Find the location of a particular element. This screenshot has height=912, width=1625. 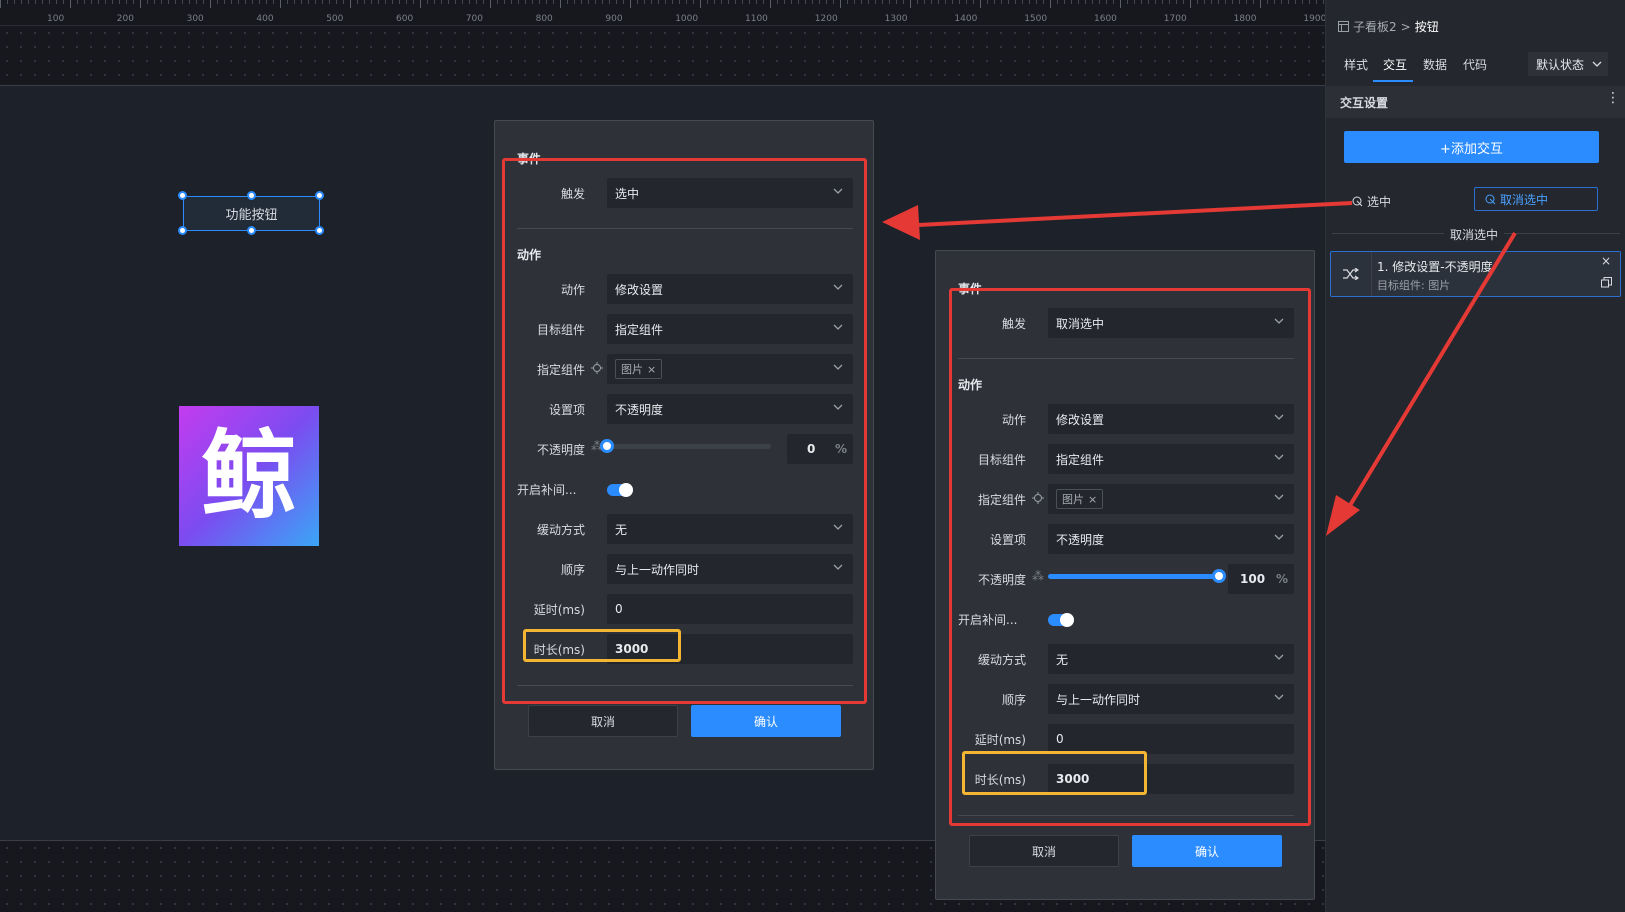

tab-interaction: 交互 is located at coordinates (1395, 64).